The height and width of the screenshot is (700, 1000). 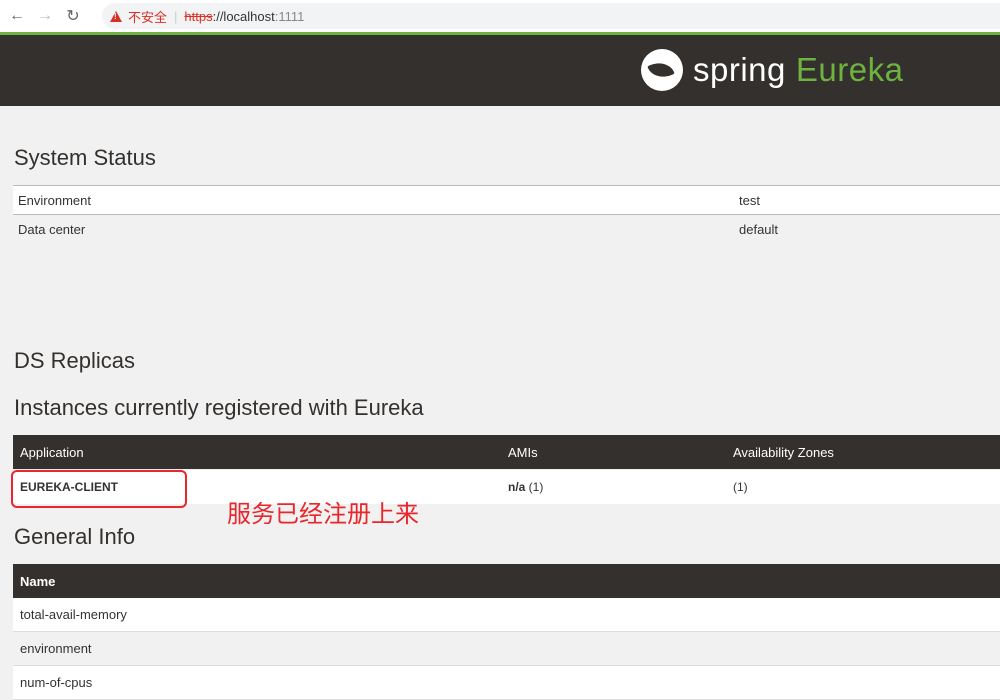 What do you see at coordinates (740, 487) in the screenshot?
I see `availability-zones-value: (1)` at bounding box center [740, 487].